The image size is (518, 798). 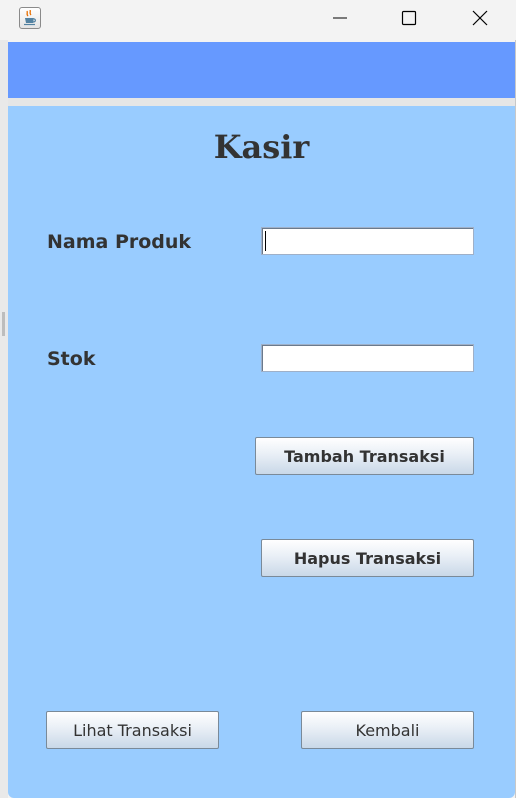 I want to click on nama-produk-label: Nama Produk, so click(x=119, y=242).